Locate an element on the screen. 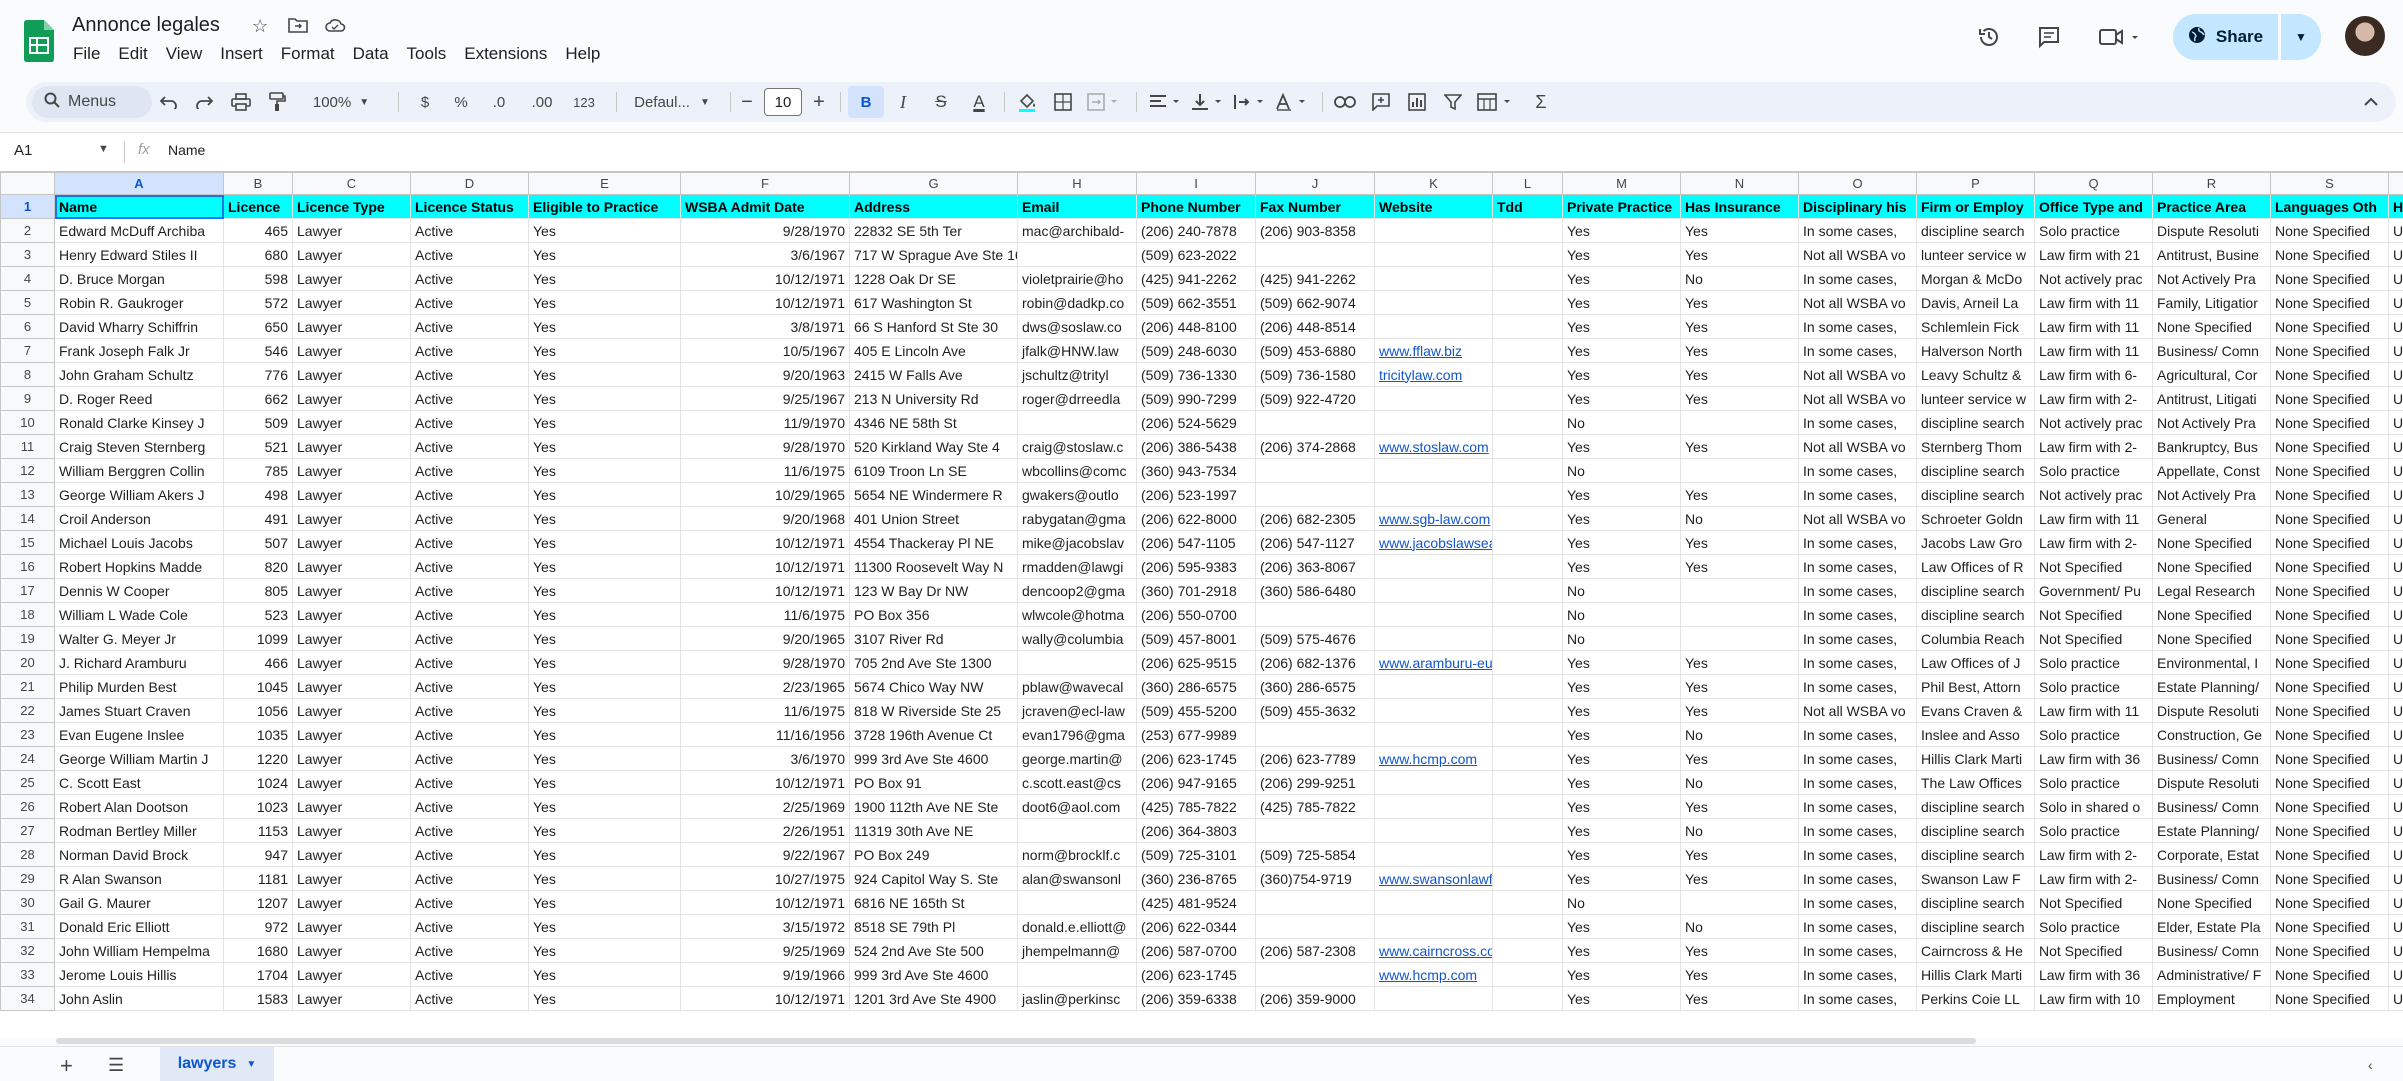  column-header-b: B is located at coordinates (258, 184).